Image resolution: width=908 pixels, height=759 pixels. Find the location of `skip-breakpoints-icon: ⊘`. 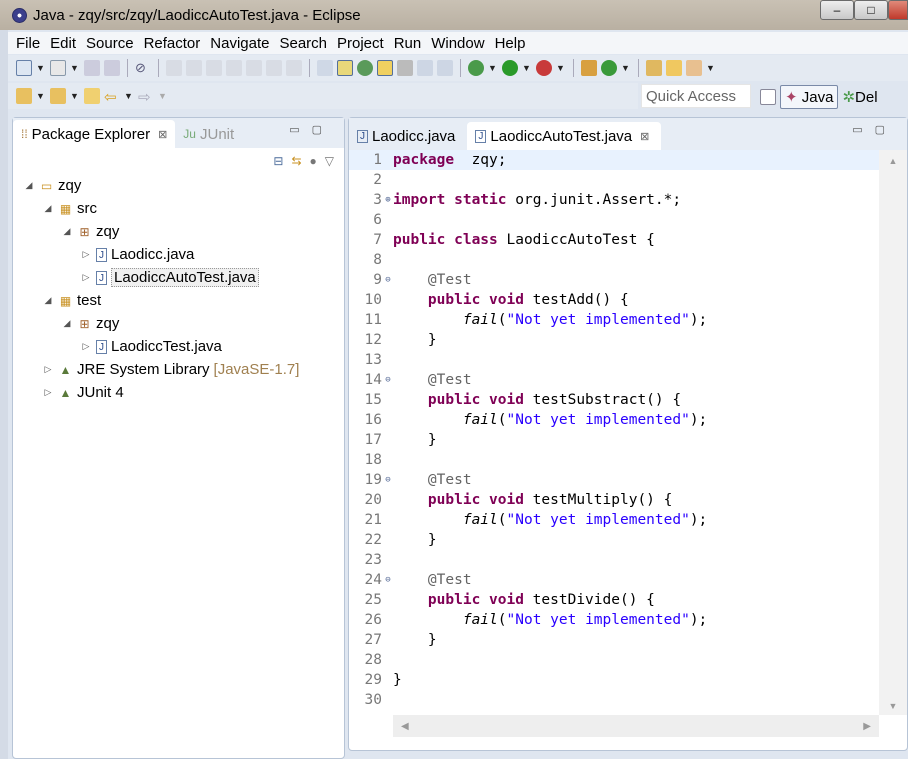

skip-breakpoints-icon: ⊘ is located at coordinates (143, 68).